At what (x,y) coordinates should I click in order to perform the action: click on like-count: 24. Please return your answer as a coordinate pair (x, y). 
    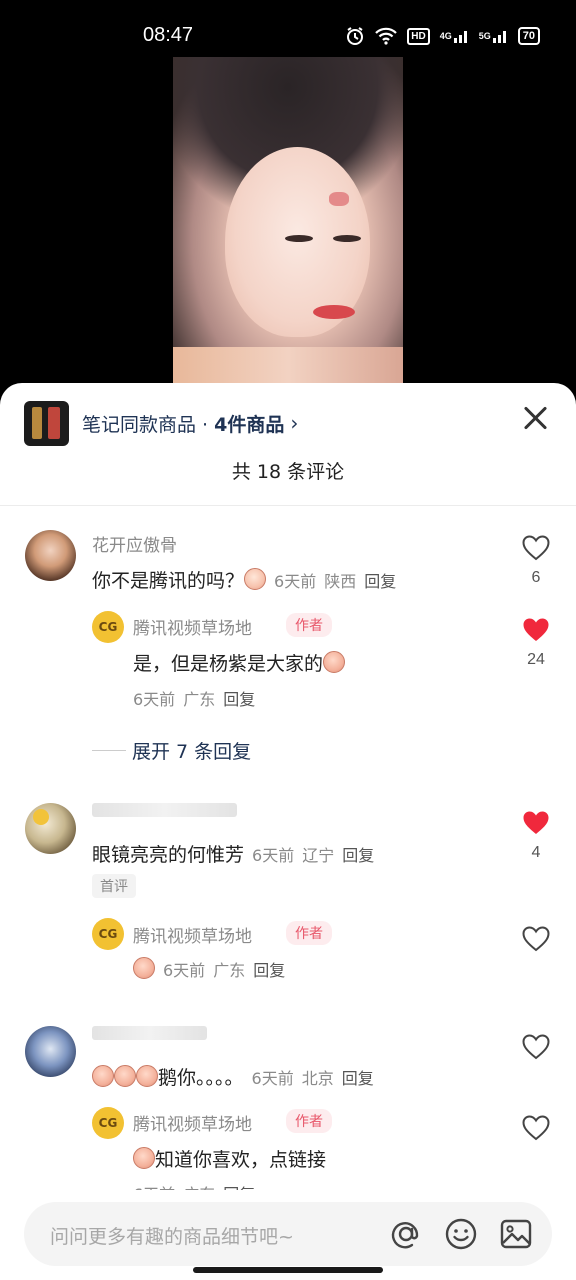
    Looking at the image, I should click on (536, 659).